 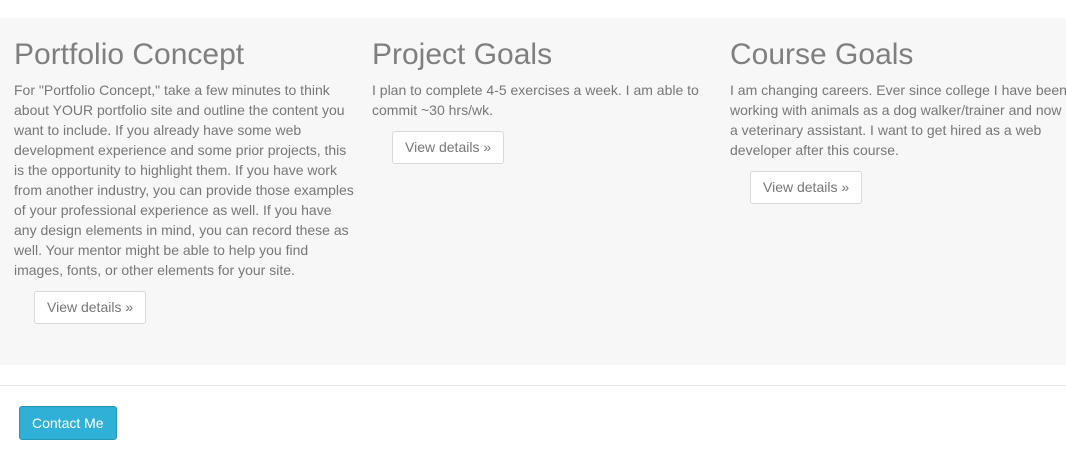 I want to click on section-title: Course Goals, so click(x=822, y=54).